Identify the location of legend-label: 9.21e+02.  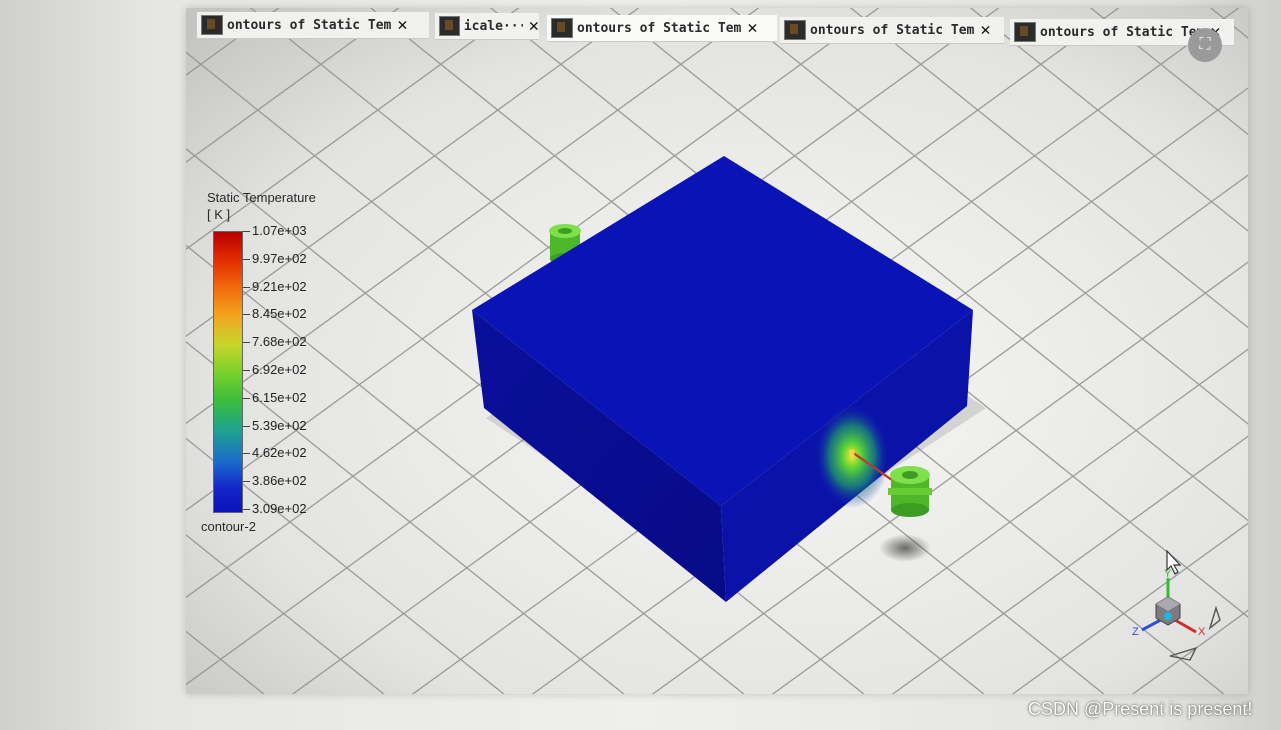
(279, 286).